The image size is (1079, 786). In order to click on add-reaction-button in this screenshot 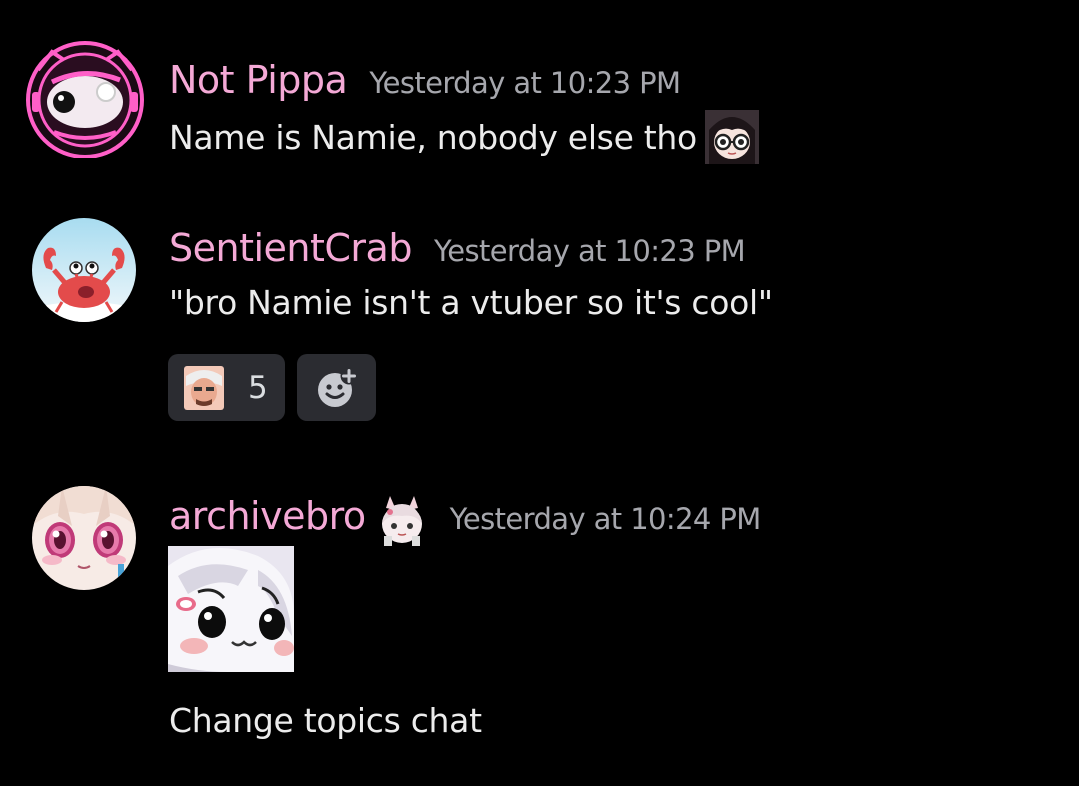, I will do `click(336, 387)`.